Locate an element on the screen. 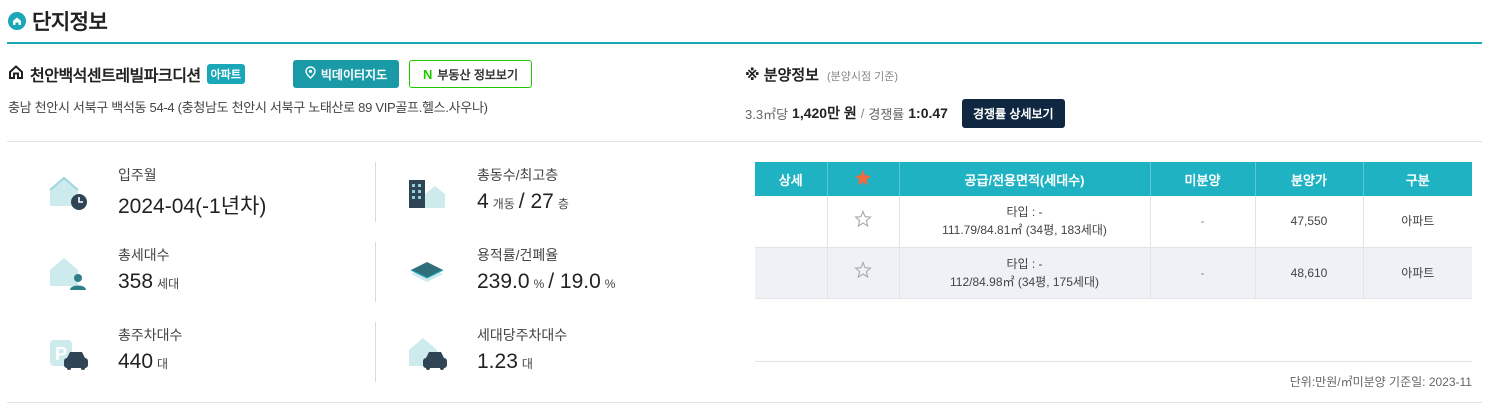 The height and width of the screenshot is (413, 1490). bigdata-map-button: 빅데이터지도 is located at coordinates (346, 74).